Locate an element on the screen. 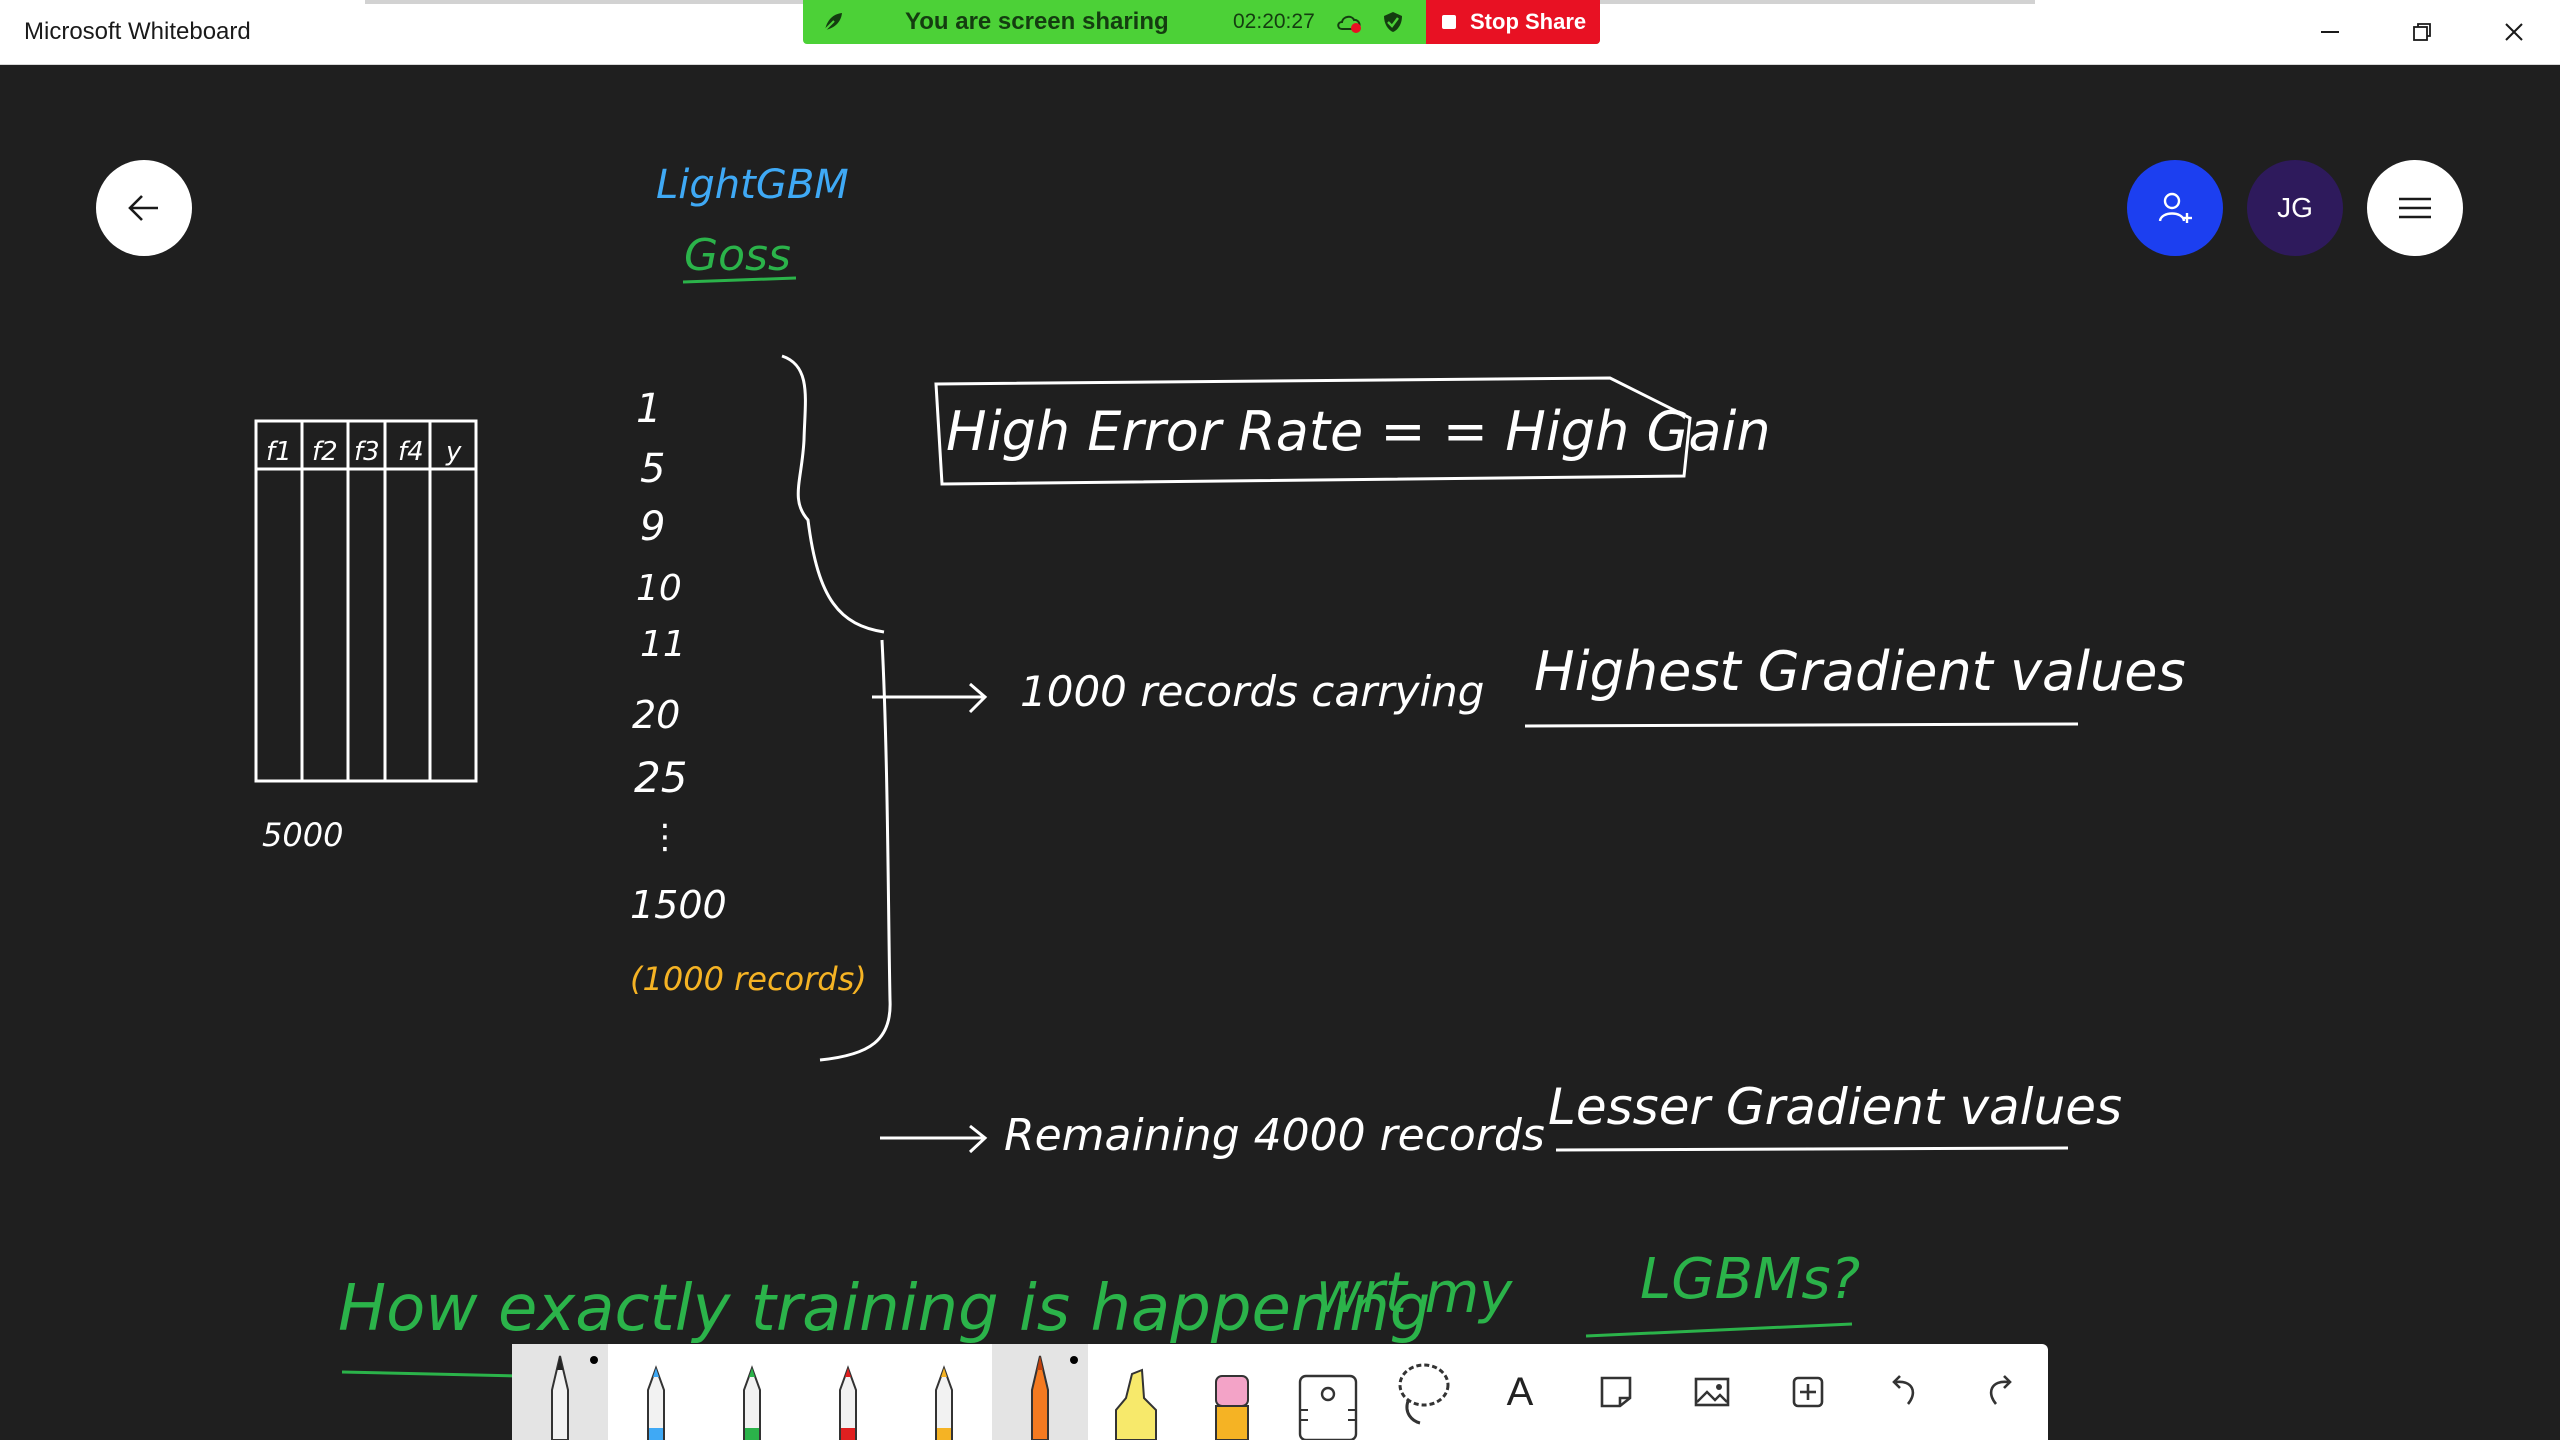 The height and width of the screenshot is (1440, 2560). question-text: wrt my is located at coordinates (1414, 1293).